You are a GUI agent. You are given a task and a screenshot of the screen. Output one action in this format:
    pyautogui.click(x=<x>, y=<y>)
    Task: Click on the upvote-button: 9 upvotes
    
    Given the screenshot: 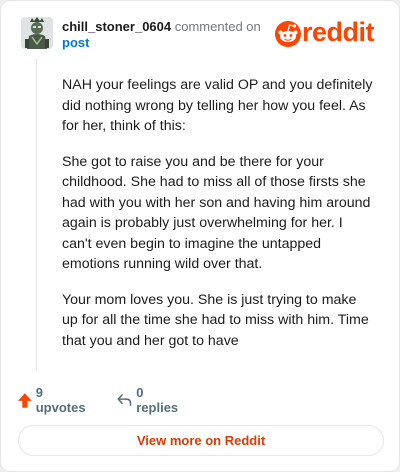 What is the action you would take?
    pyautogui.click(x=53, y=400)
    